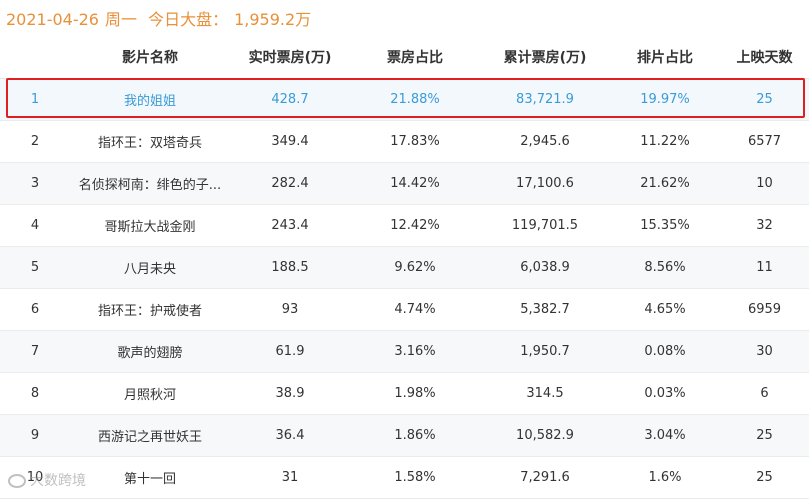 The width and height of the screenshot is (809, 499). I want to click on cell-realtime: 36.4, so click(290, 435).